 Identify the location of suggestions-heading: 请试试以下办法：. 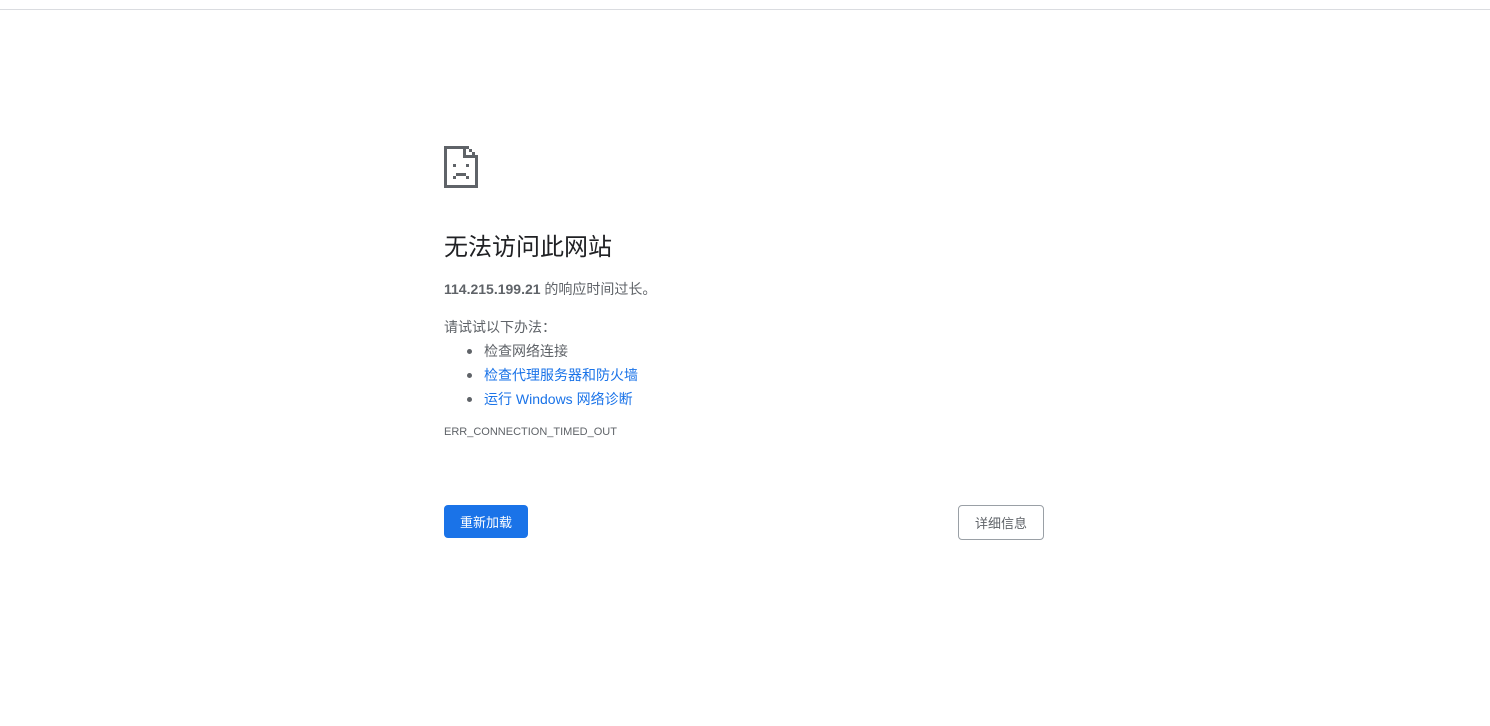
(500, 327).